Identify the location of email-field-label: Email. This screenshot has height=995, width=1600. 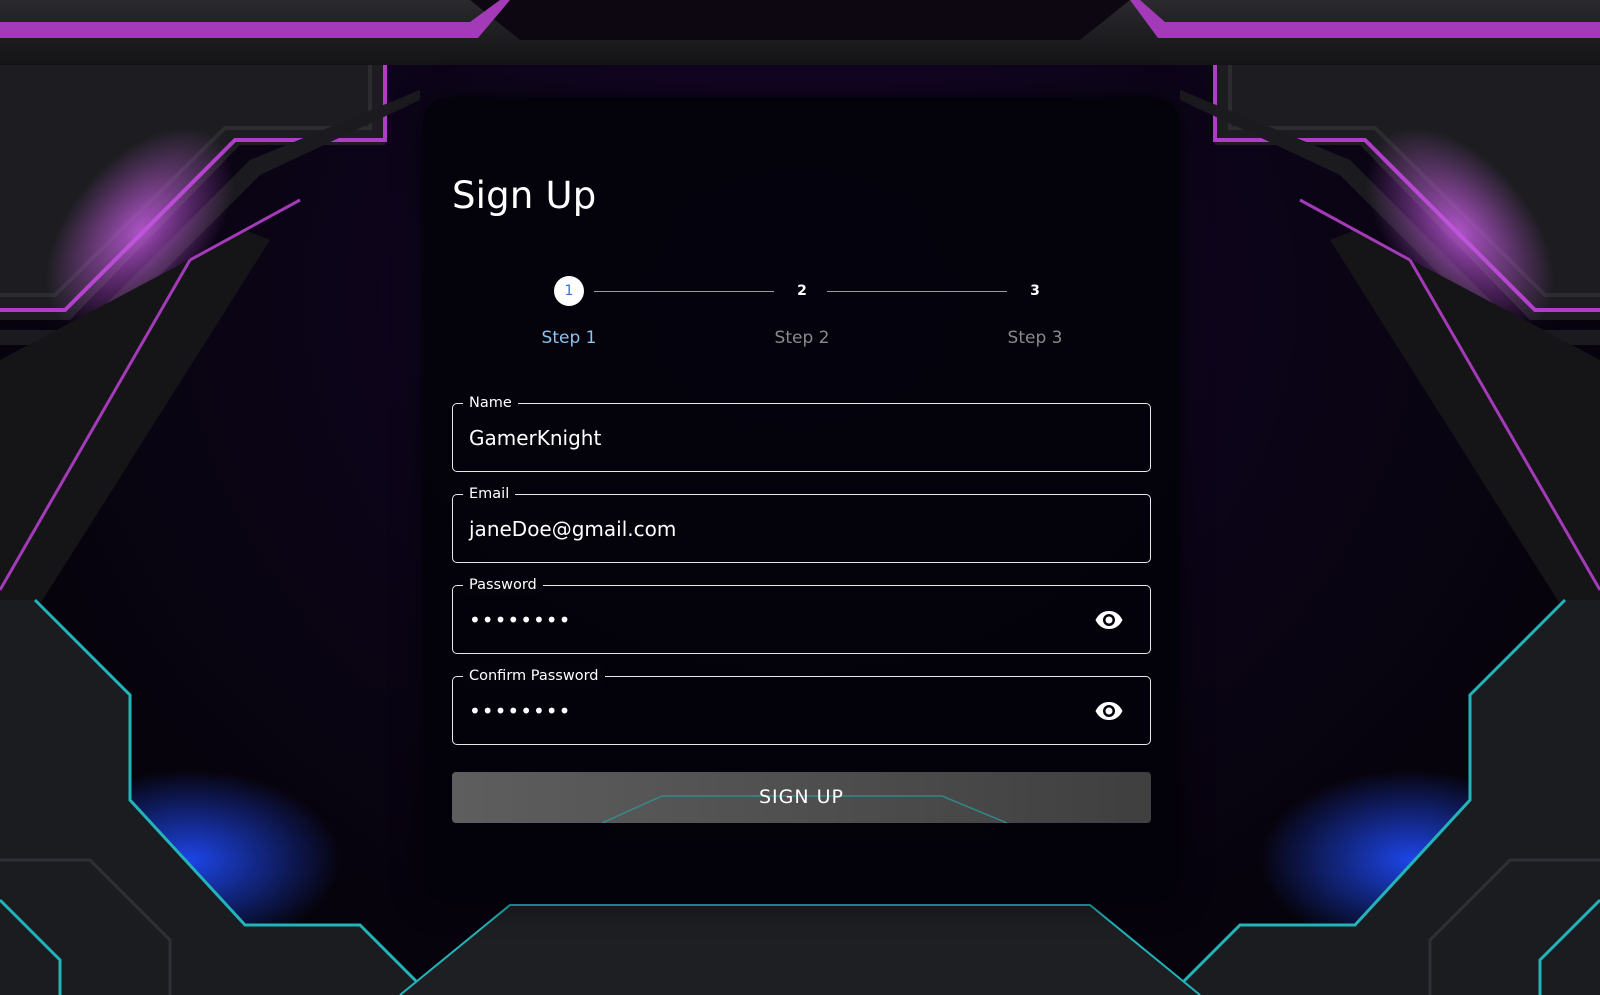
(489, 494).